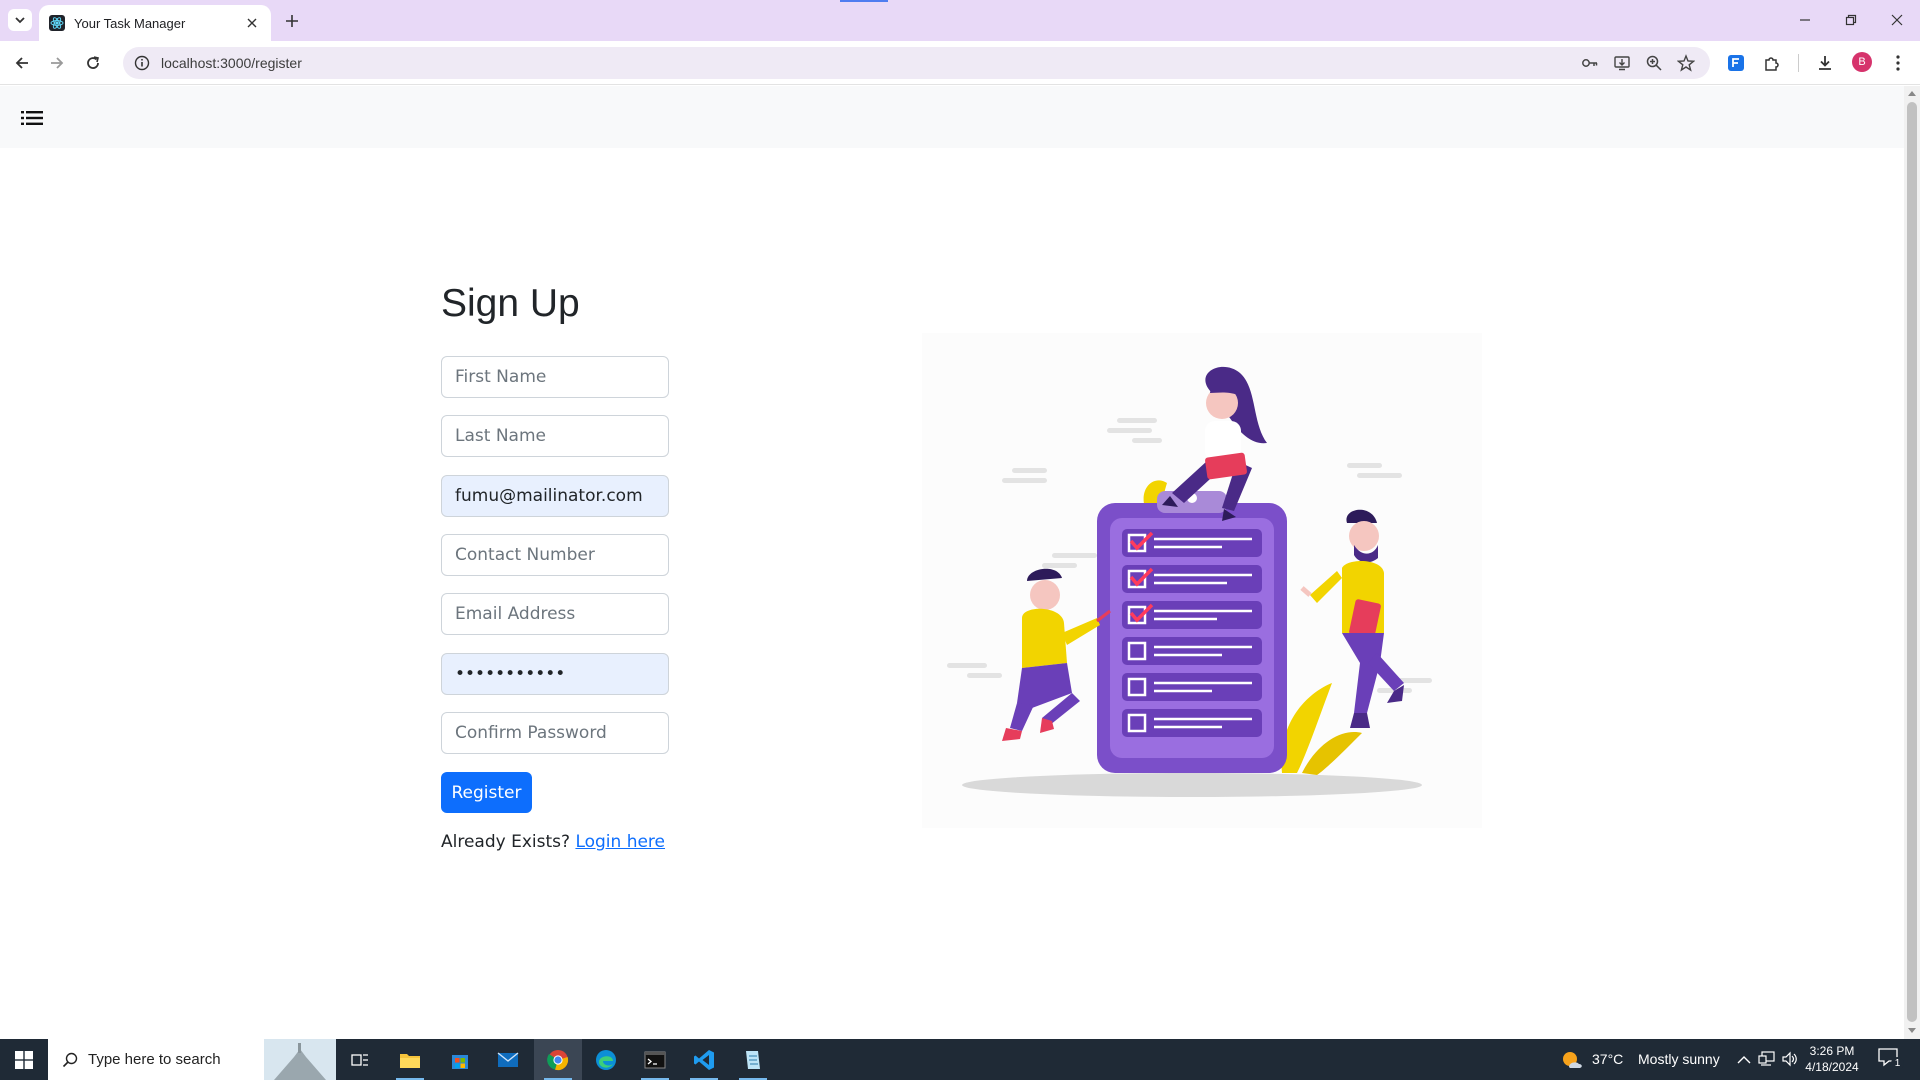 The width and height of the screenshot is (1920, 1080). What do you see at coordinates (510, 303) in the screenshot?
I see `page-title: Sign Up` at bounding box center [510, 303].